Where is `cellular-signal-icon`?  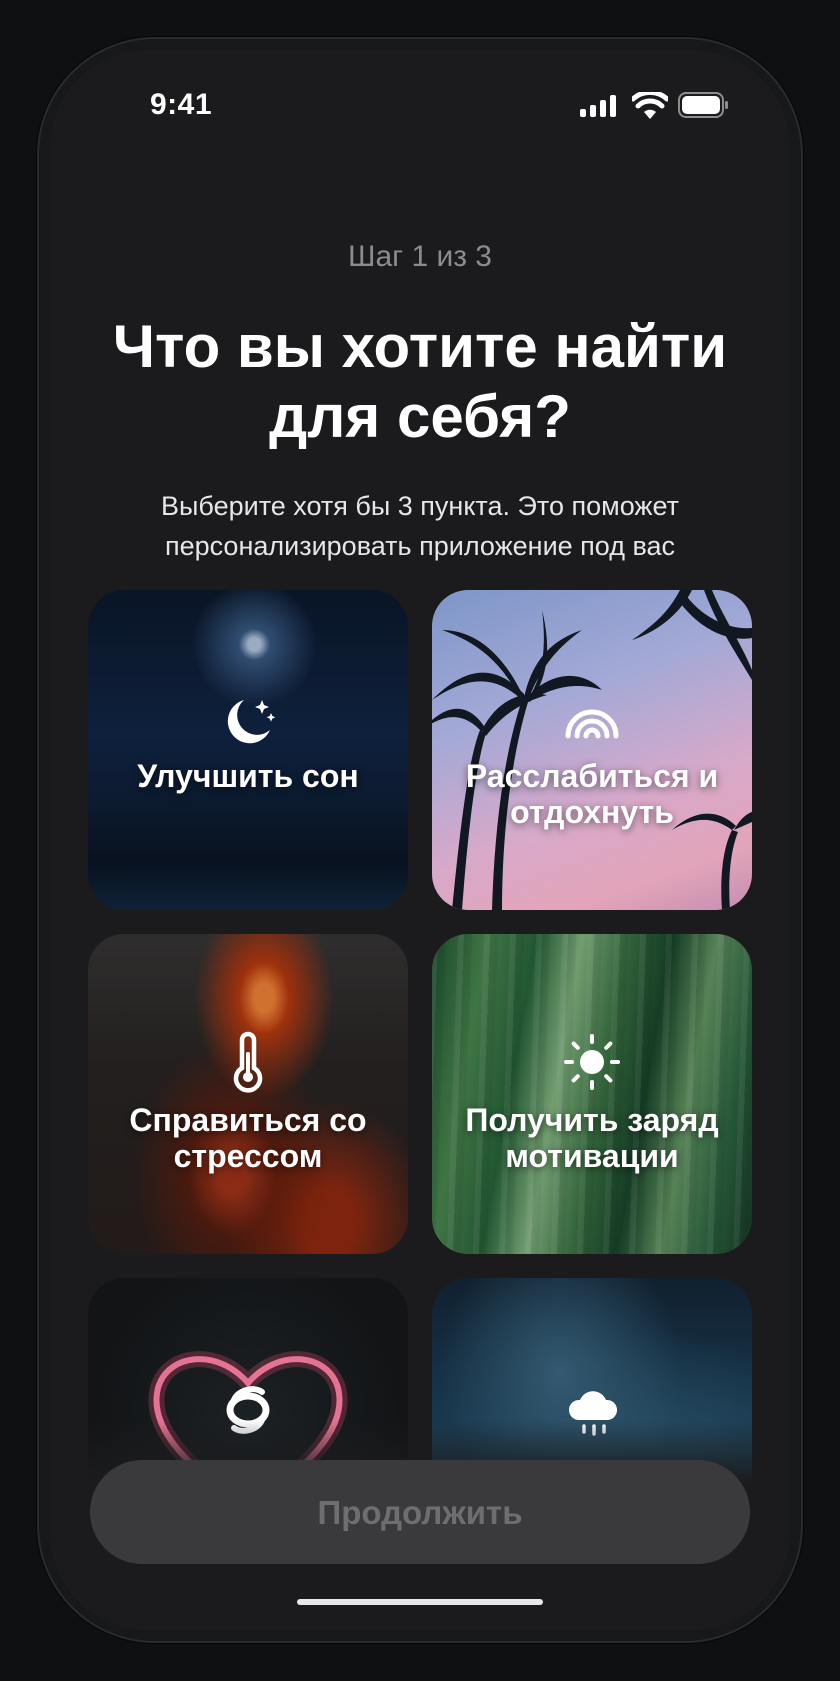
cellular-signal-icon is located at coordinates (598, 106).